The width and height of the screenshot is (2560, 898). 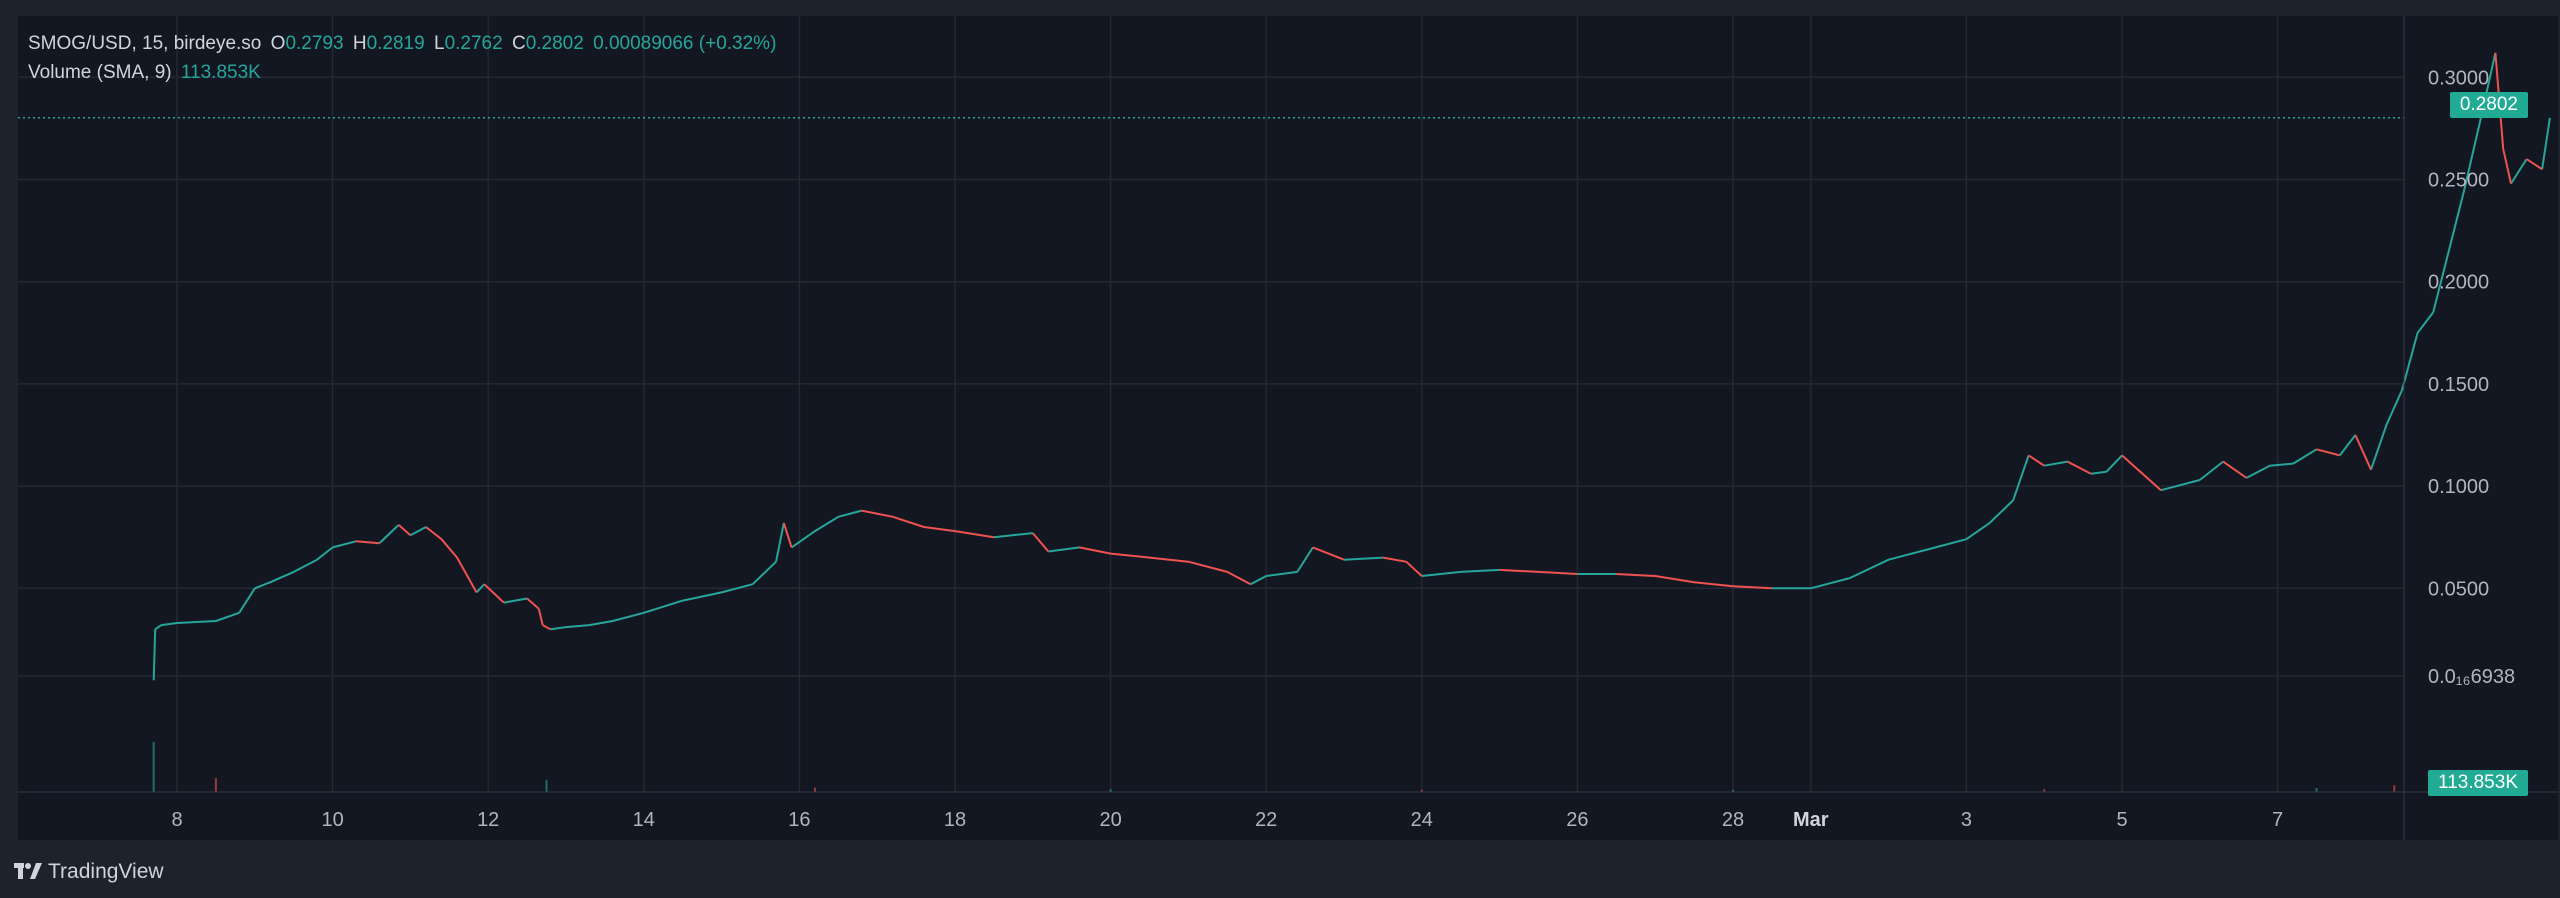 I want to click on legend-open-value: 0.2793, so click(x=314, y=43).